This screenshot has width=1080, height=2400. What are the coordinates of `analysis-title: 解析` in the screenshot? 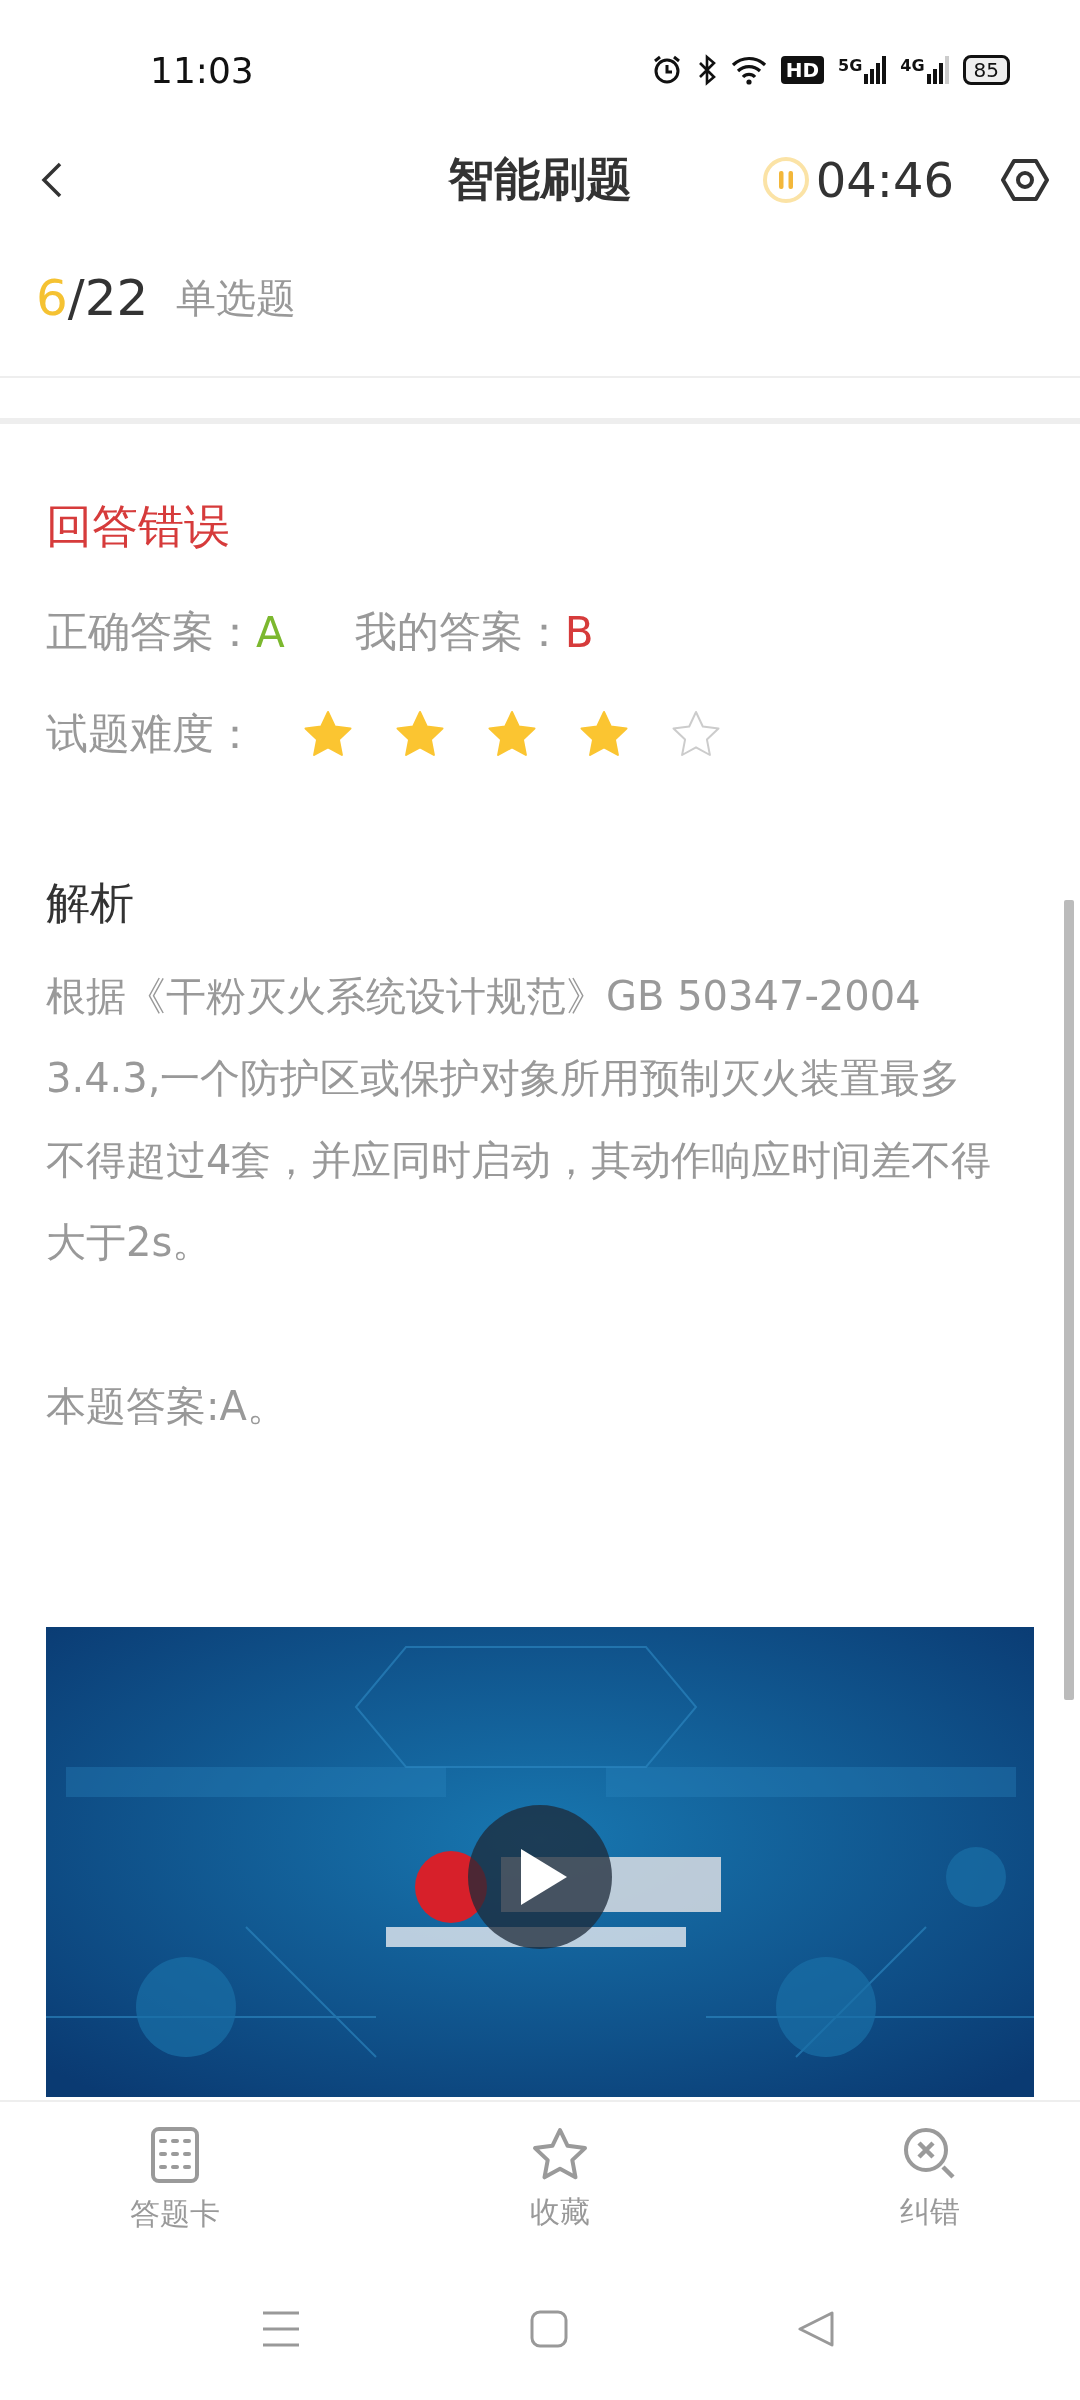 It's located at (90, 903).